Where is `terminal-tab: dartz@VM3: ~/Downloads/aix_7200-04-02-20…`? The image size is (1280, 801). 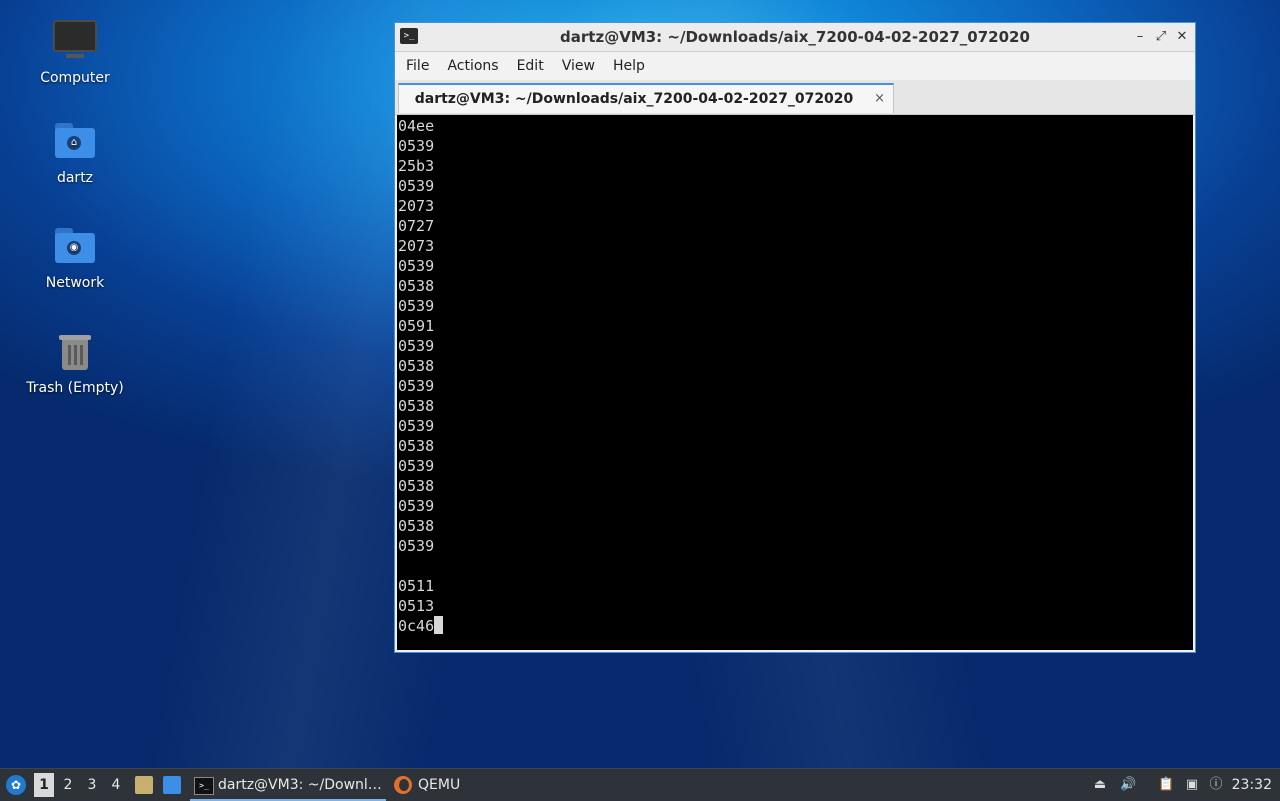 terminal-tab: dartz@VM3: ~/Downloads/aix_7200-04-02-20… is located at coordinates (646, 98).